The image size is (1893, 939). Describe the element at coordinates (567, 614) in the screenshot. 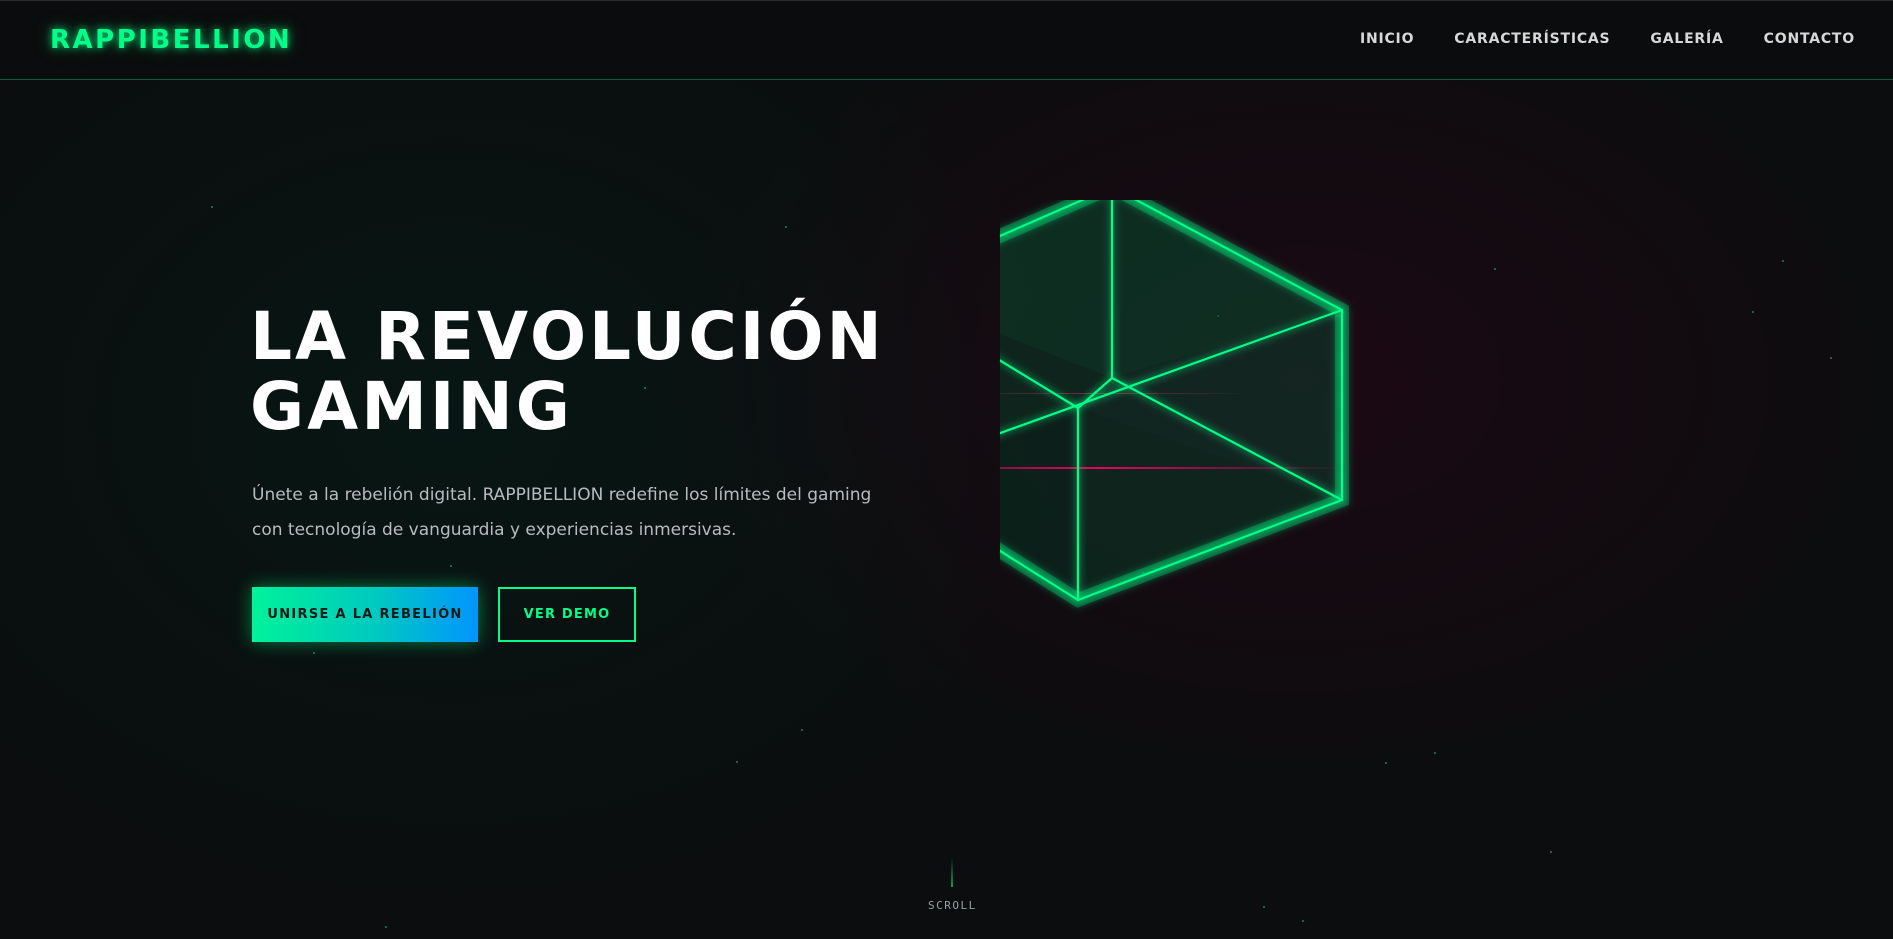

I see `view-demo-button: VER DEMO` at that location.